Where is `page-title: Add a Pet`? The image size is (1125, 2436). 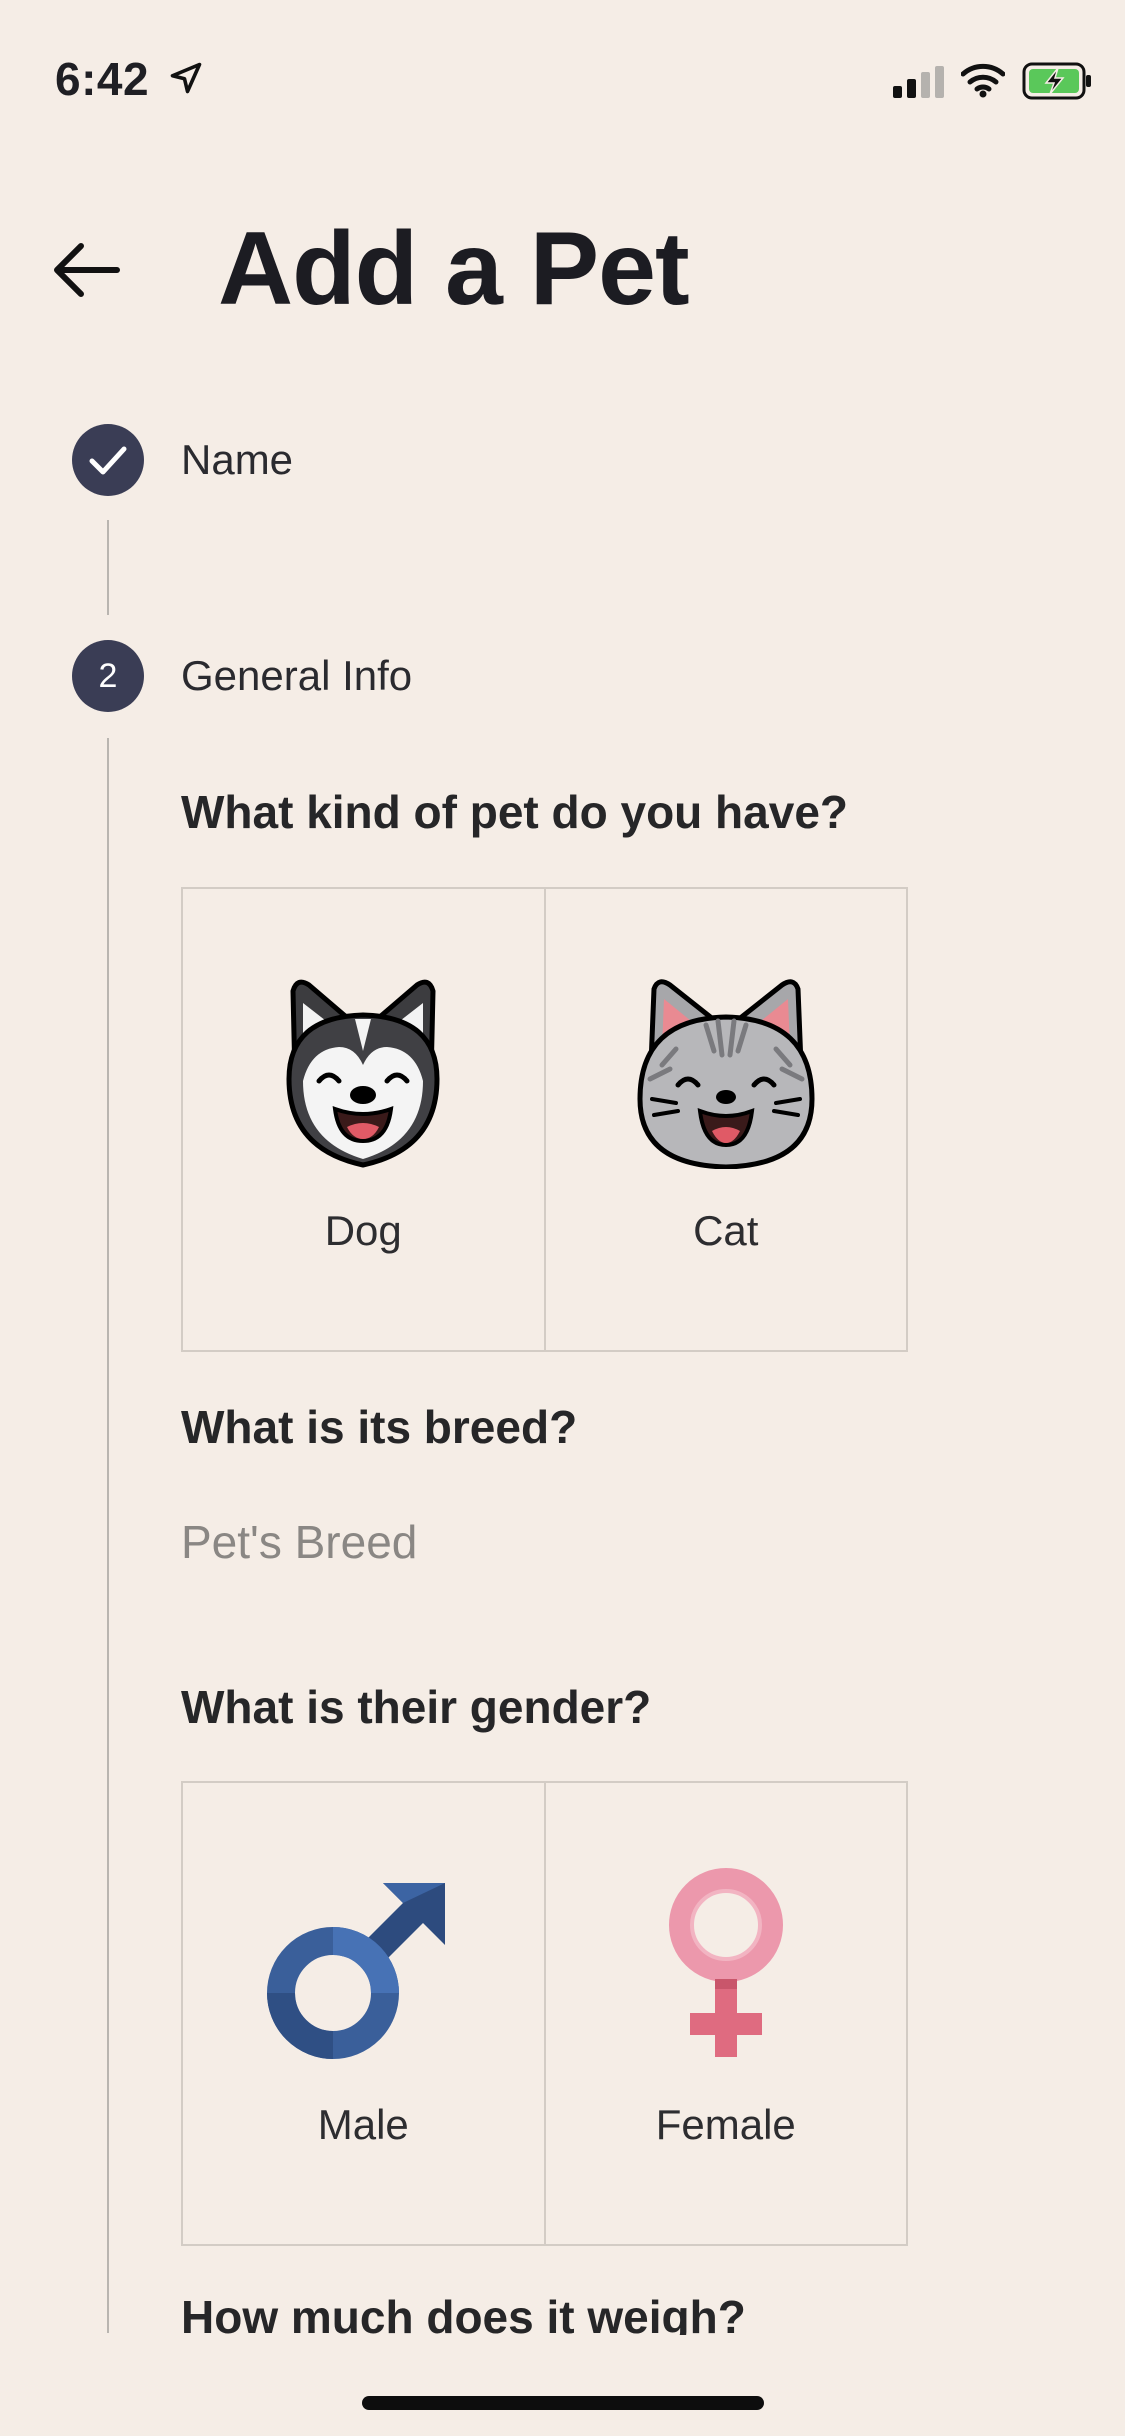 page-title: Add a Pet is located at coordinates (454, 269).